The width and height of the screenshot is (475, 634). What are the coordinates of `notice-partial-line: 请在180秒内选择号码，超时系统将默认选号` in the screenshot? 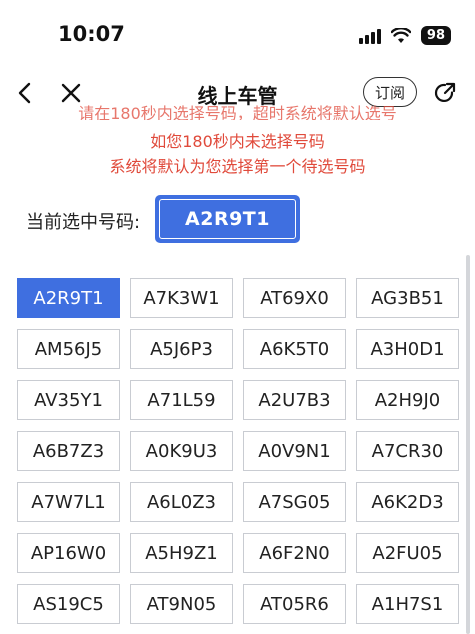 It's located at (237, 112).